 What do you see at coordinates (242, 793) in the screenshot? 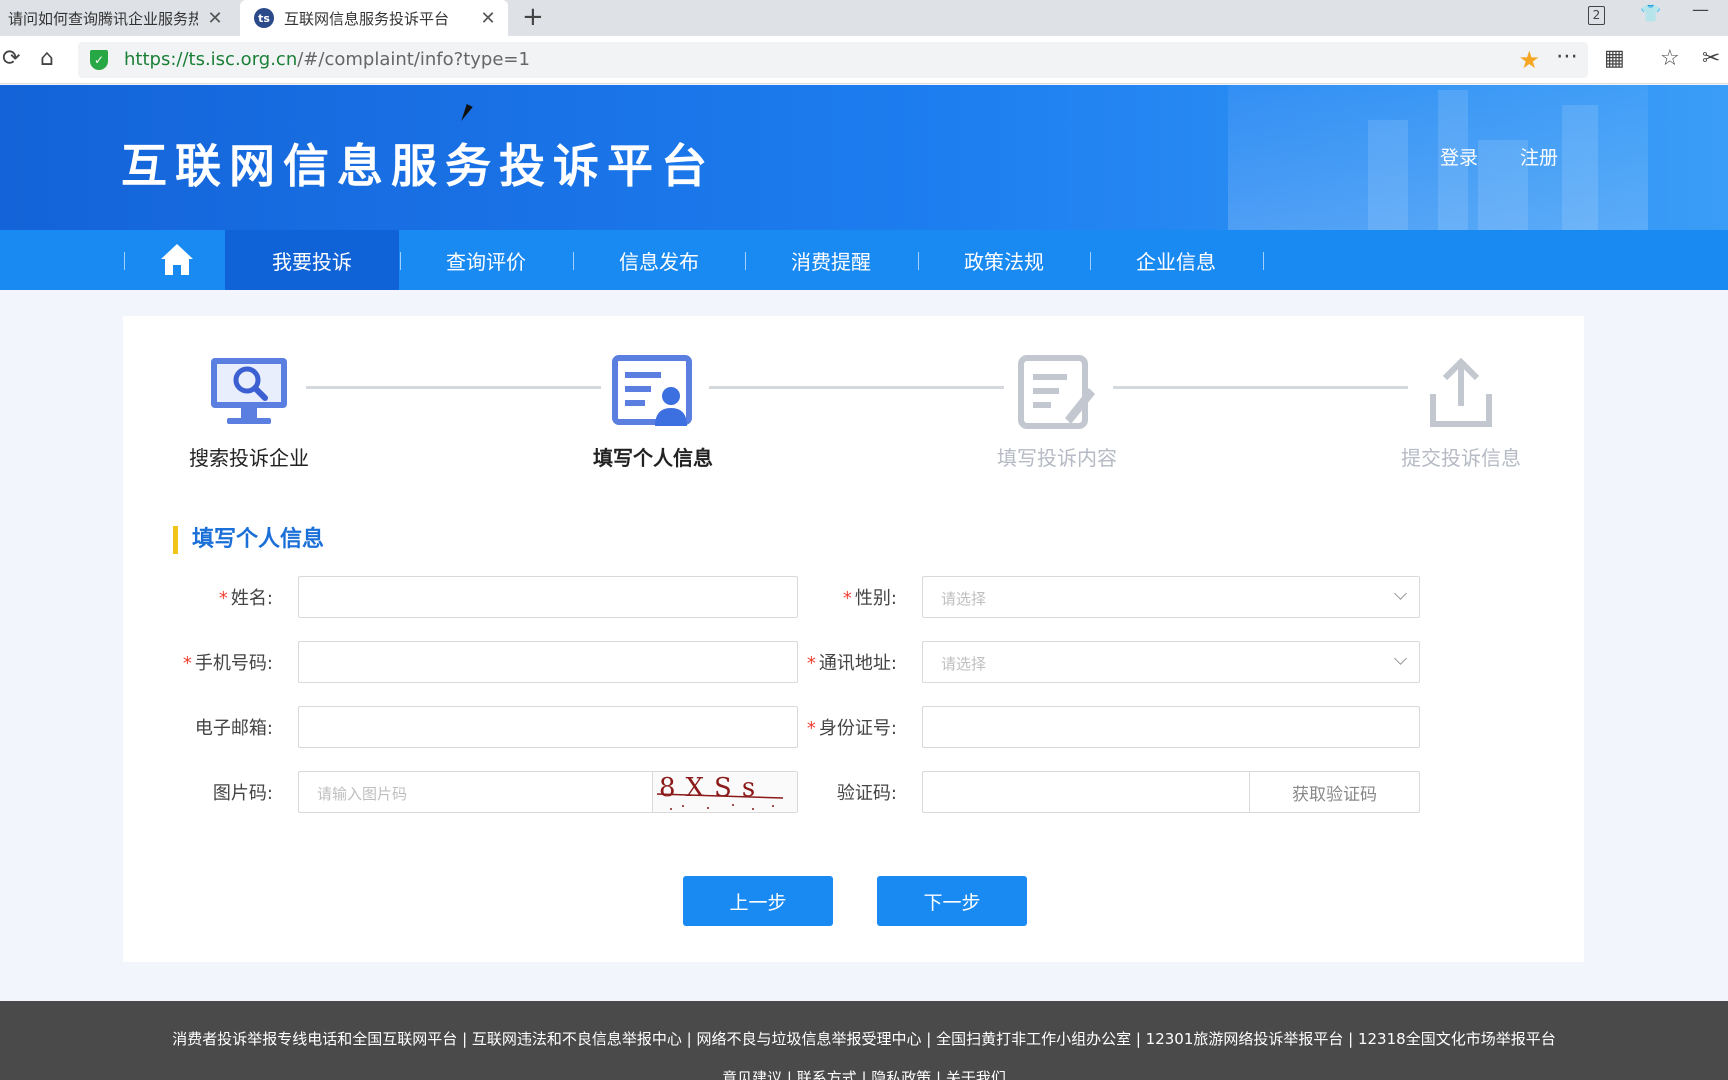
I see `captcha-label: 图片码:` at bounding box center [242, 793].